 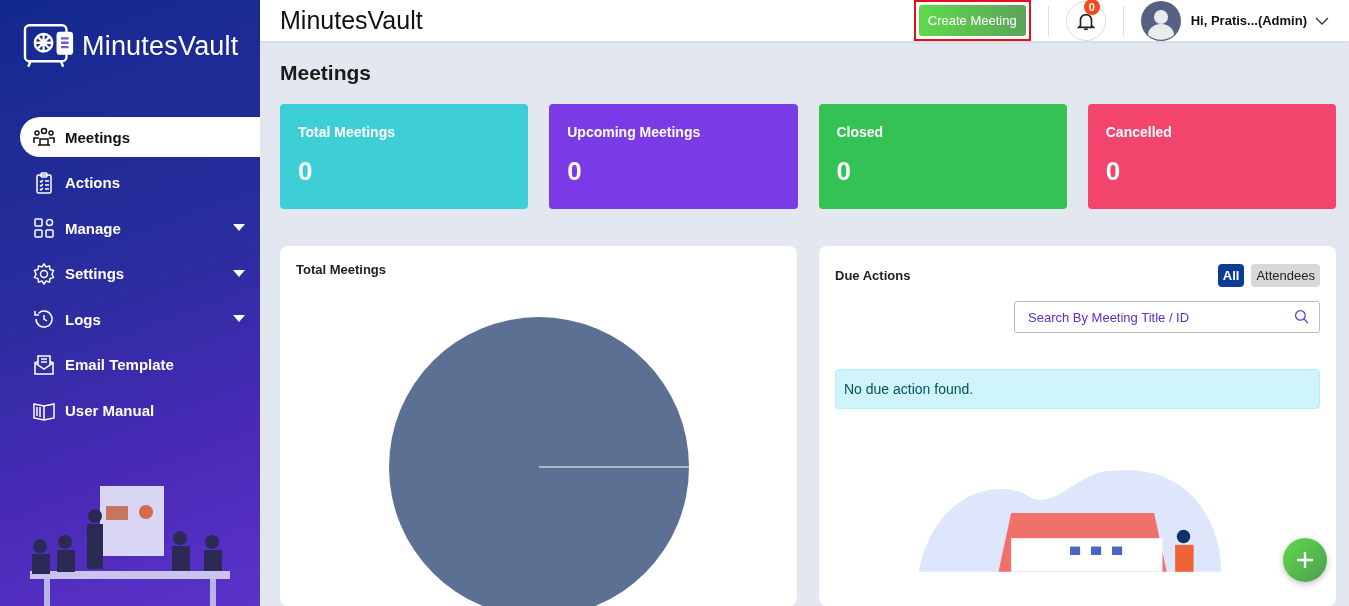 I want to click on chevron-down-icon, so click(x=1322, y=20).